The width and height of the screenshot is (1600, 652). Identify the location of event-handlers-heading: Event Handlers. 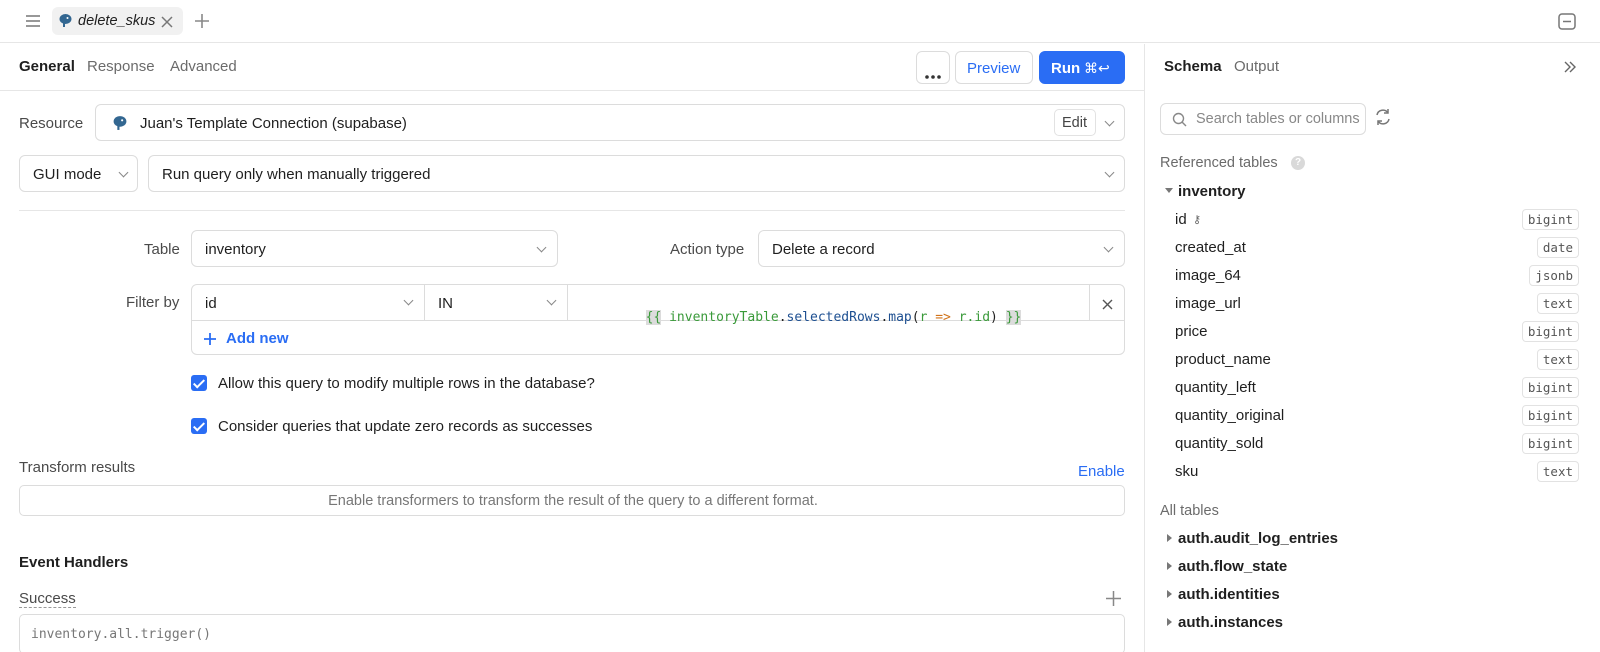
(74, 562).